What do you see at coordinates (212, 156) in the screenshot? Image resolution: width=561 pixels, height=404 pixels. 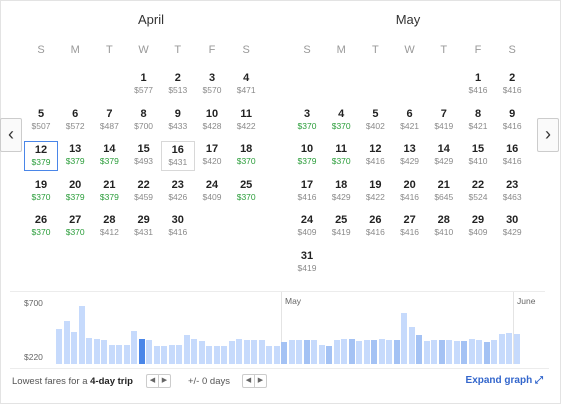 I see `april-day-cell: 17 $420` at bounding box center [212, 156].